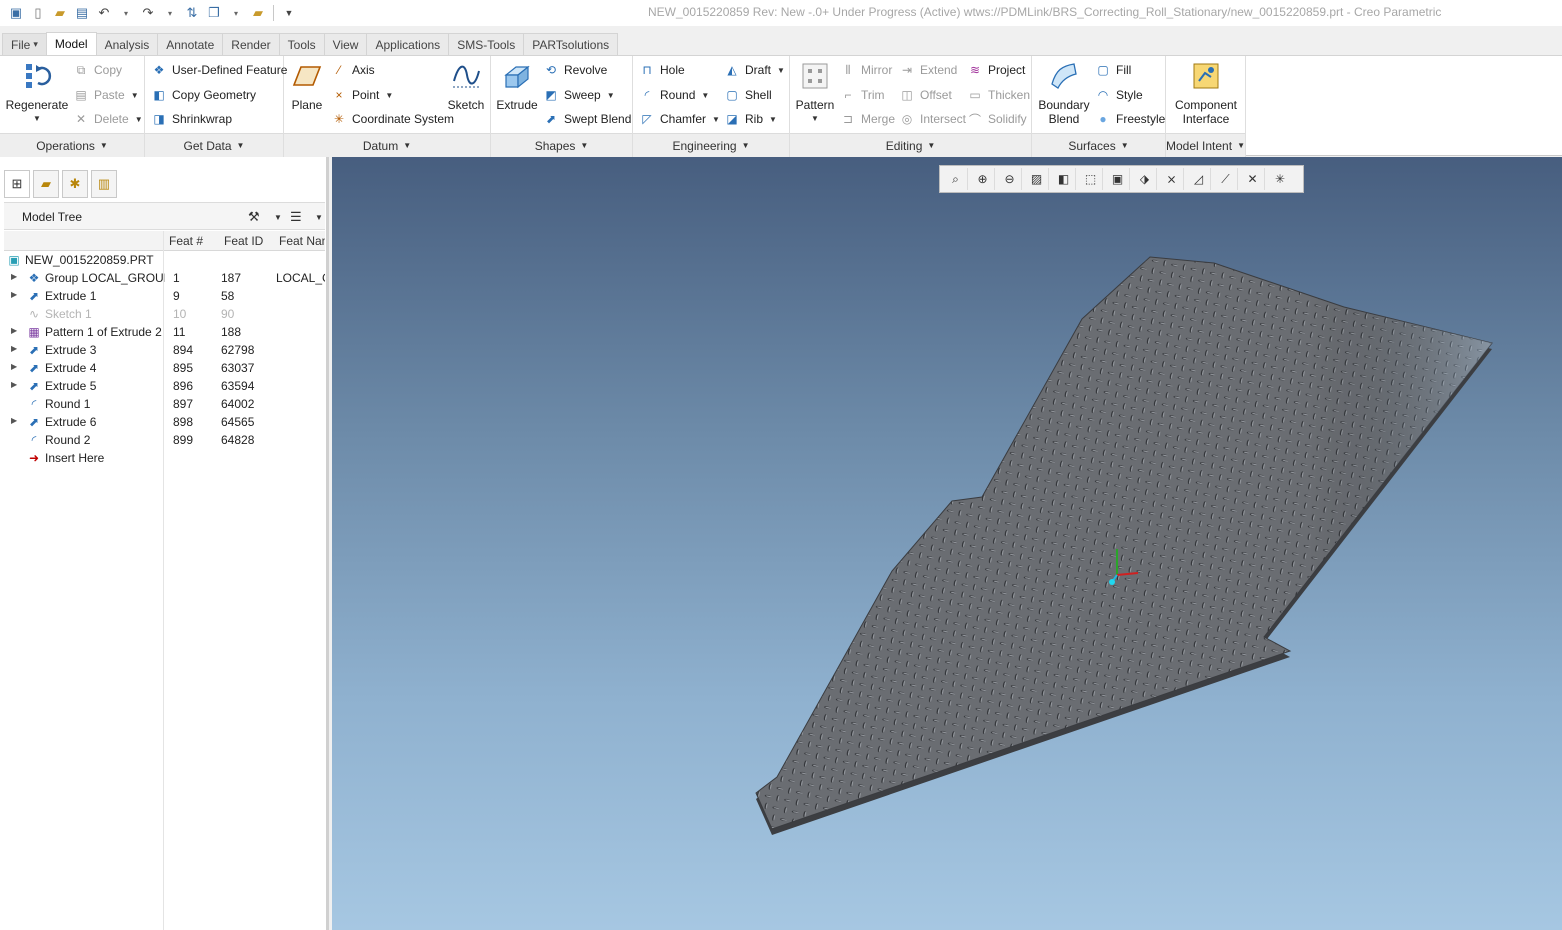  I want to click on tree-settings-icon: ⚒, so click(254, 217).